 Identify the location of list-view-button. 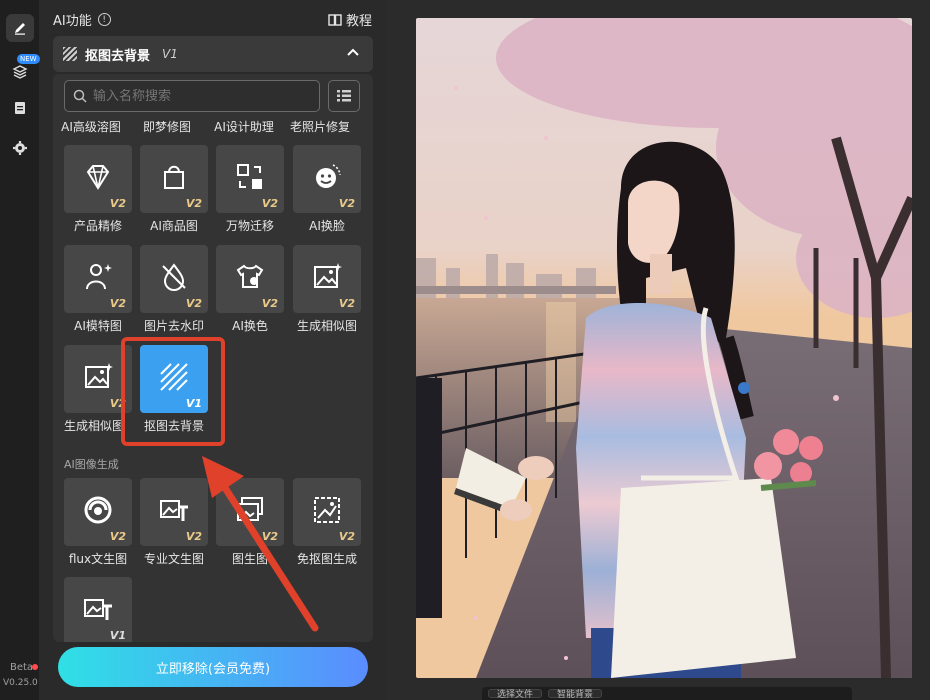
(344, 96).